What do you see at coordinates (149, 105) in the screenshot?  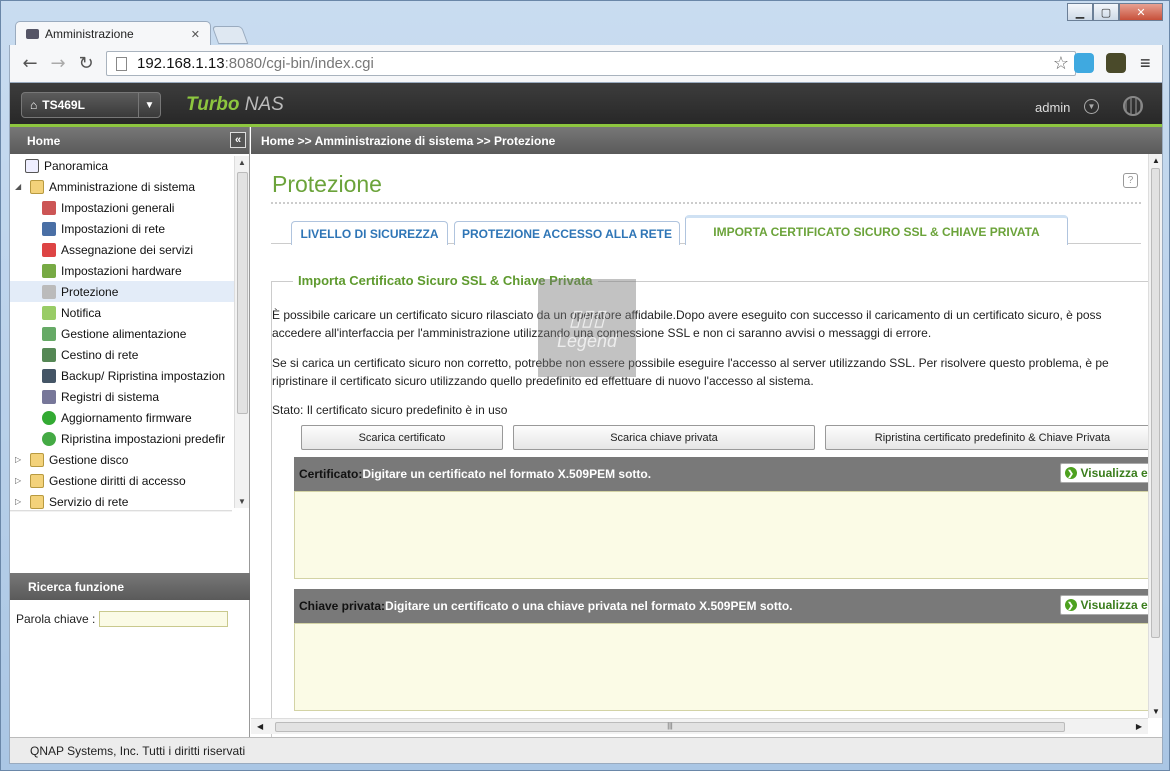 I see `chevron-down-icon: ▼` at bounding box center [149, 105].